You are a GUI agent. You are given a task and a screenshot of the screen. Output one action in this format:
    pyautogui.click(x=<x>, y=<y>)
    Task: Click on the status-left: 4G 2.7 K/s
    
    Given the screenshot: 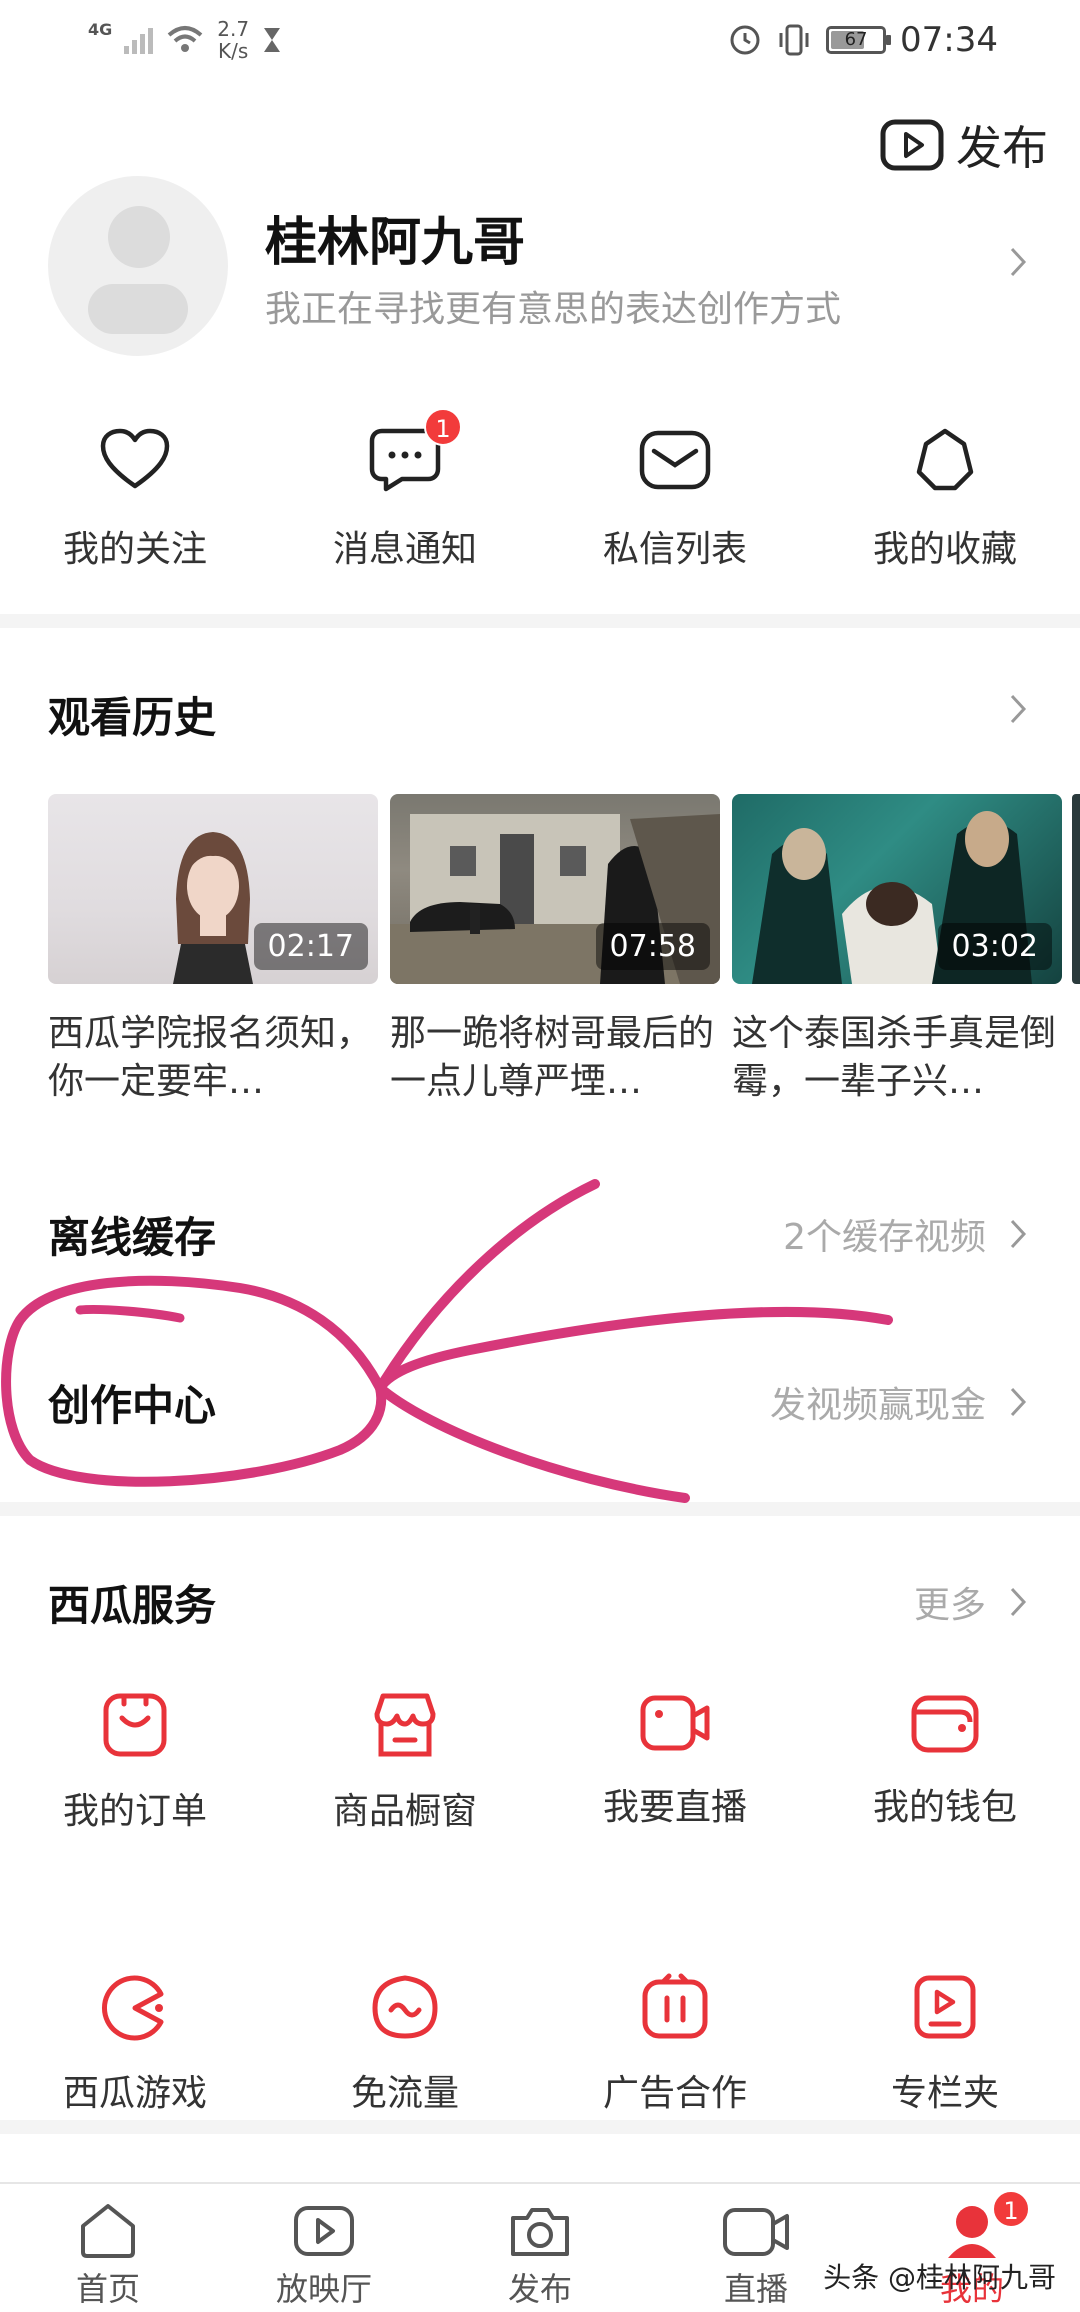 What is the action you would take?
    pyautogui.click(x=185, y=40)
    